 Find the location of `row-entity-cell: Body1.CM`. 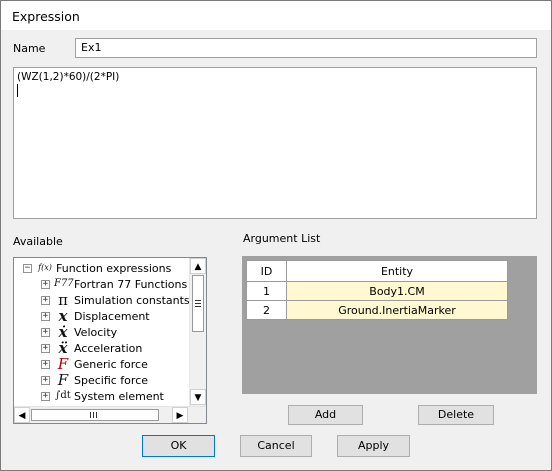

row-entity-cell: Body1.CM is located at coordinates (397, 291).